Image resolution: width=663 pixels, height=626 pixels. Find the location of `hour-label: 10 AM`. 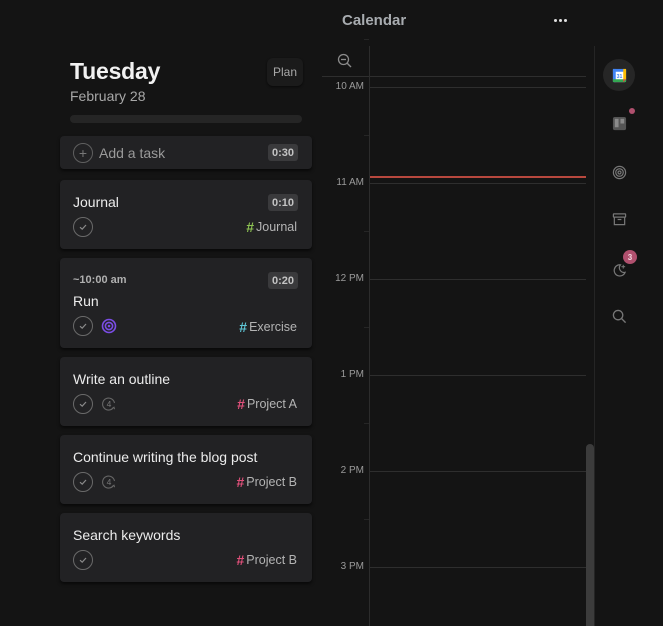

hour-label: 10 AM is located at coordinates (349, 86).